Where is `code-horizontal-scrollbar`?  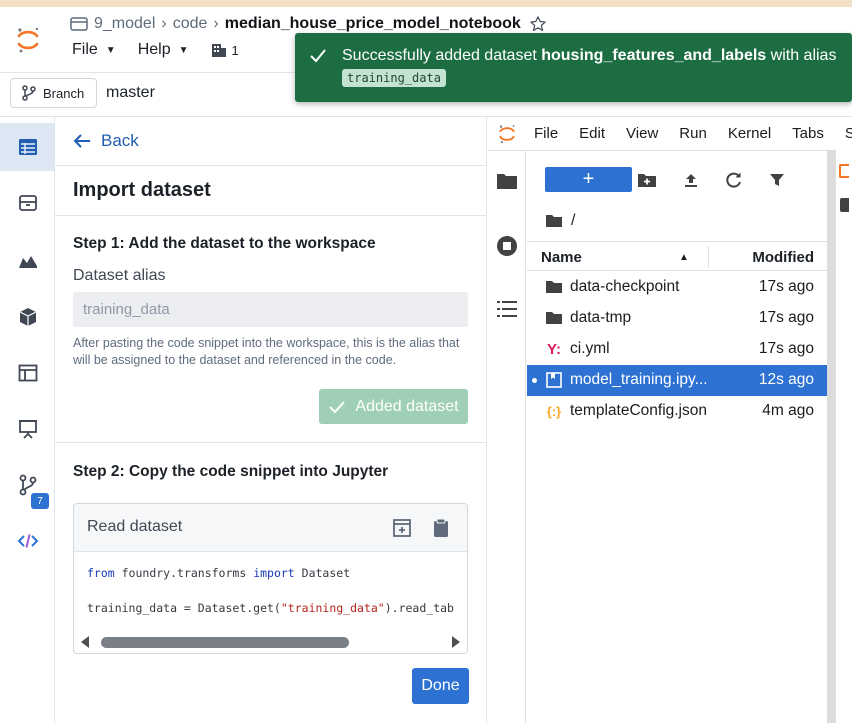 code-horizontal-scrollbar is located at coordinates (270, 641).